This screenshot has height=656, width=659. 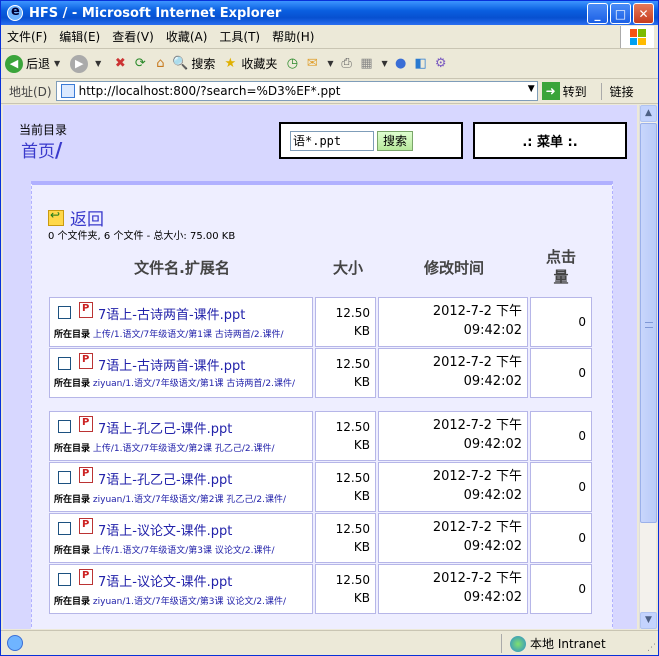 I want to click on go-button: ➜ 转到, so click(x=564, y=91).